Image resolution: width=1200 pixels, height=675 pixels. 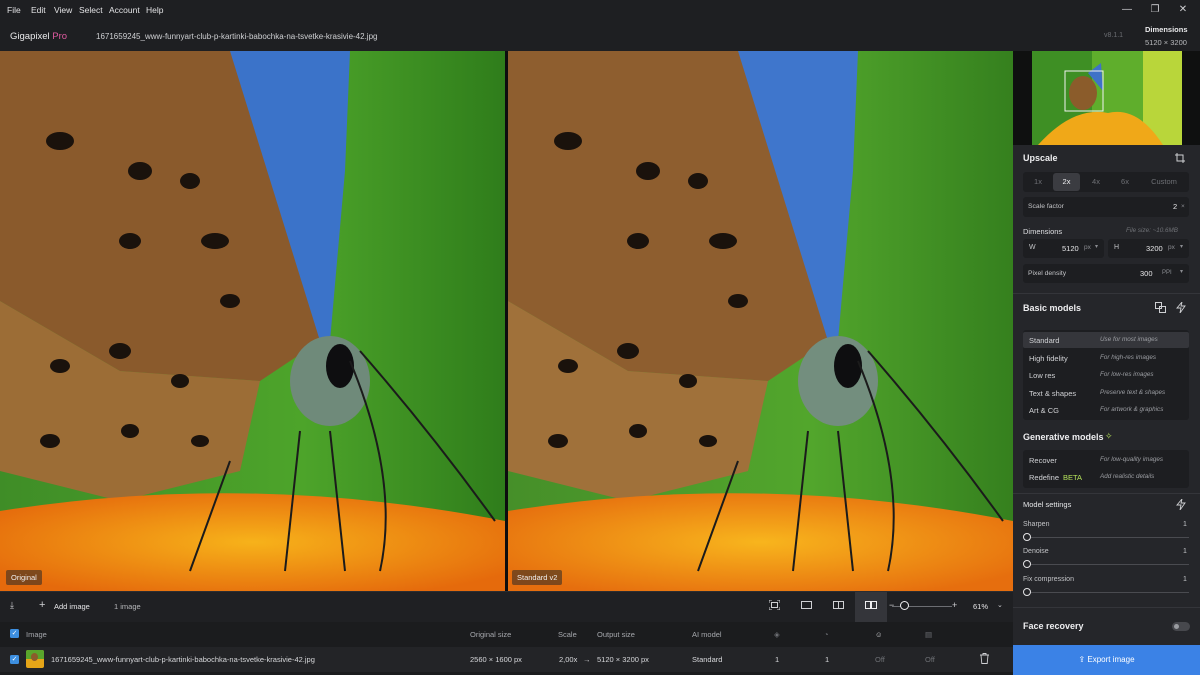 I want to click on menu-help: Help, so click(x=154, y=10).